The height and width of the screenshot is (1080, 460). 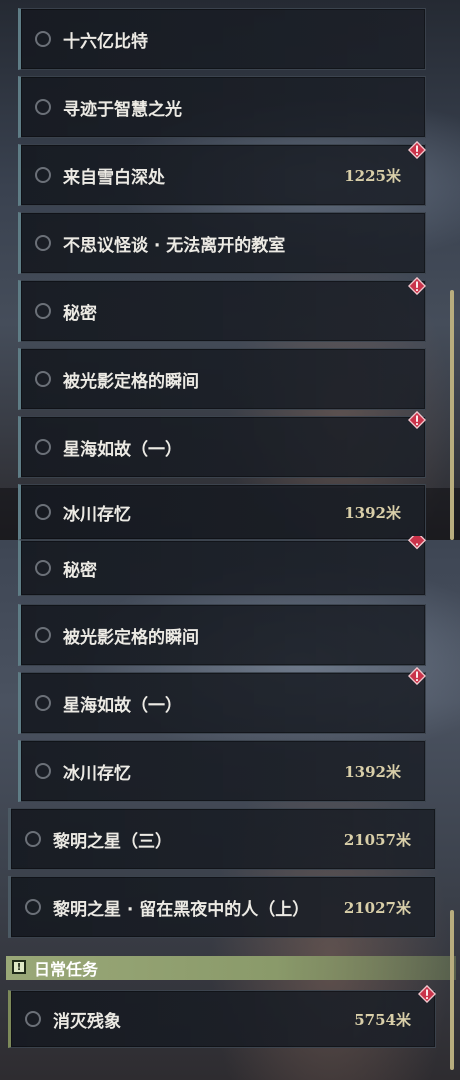 What do you see at coordinates (87, 1021) in the screenshot?
I see `quest-title: 消灭残象` at bounding box center [87, 1021].